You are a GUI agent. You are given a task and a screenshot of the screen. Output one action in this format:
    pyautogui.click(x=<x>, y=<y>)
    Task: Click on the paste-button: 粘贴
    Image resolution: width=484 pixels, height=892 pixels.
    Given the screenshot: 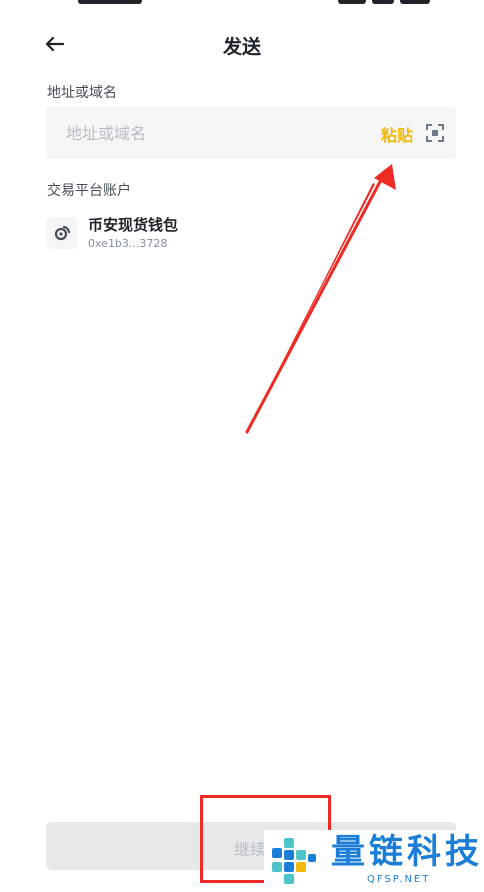 What is the action you would take?
    pyautogui.click(x=397, y=134)
    